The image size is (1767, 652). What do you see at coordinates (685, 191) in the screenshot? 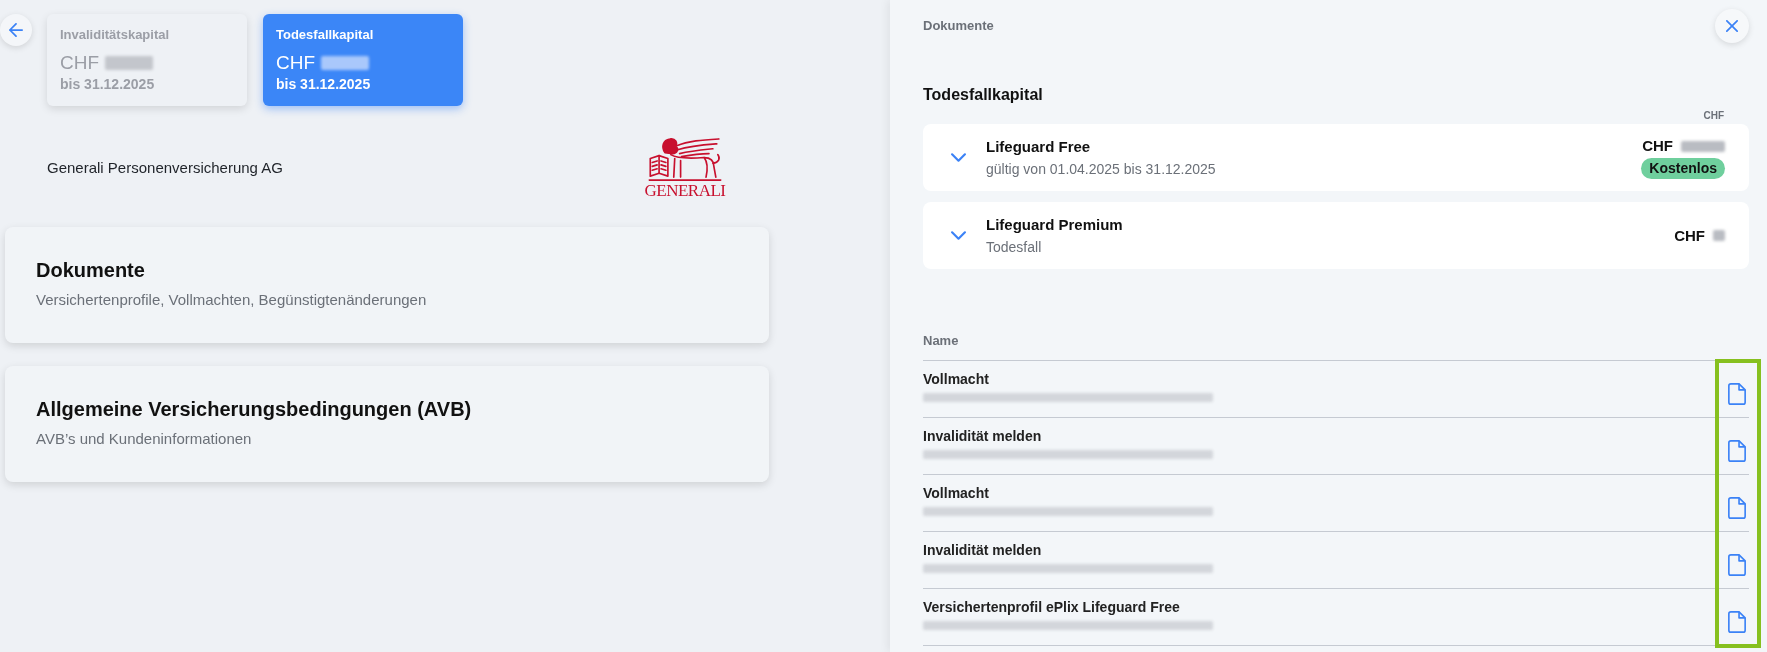
I see `logo-text: GENERALI` at bounding box center [685, 191].